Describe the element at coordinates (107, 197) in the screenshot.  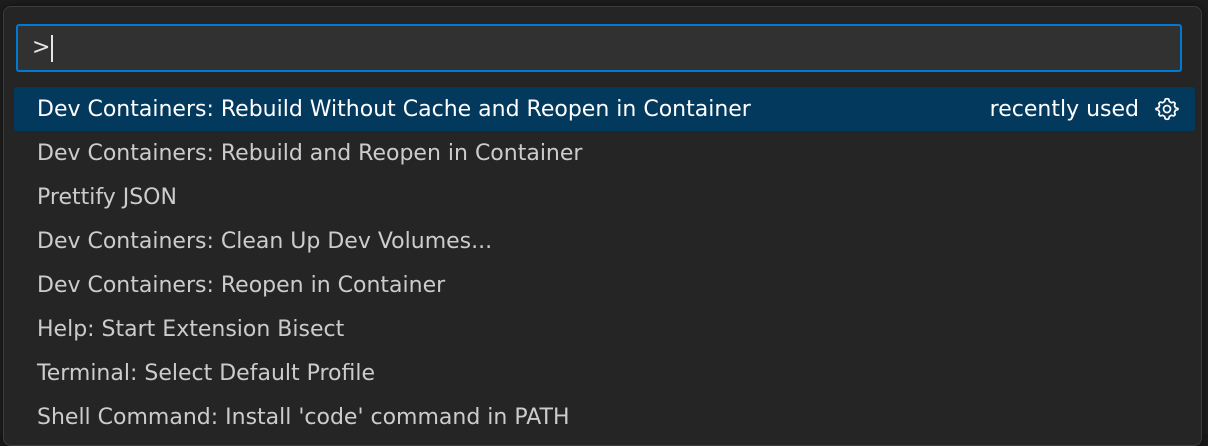
I see `command-item-label: Prettify JSON` at that location.